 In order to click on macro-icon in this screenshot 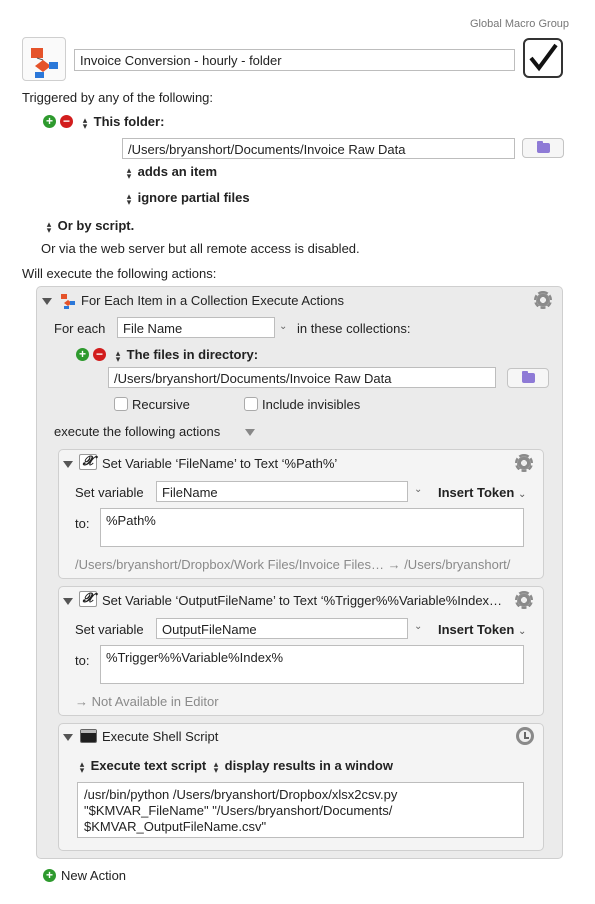, I will do `click(44, 59)`.